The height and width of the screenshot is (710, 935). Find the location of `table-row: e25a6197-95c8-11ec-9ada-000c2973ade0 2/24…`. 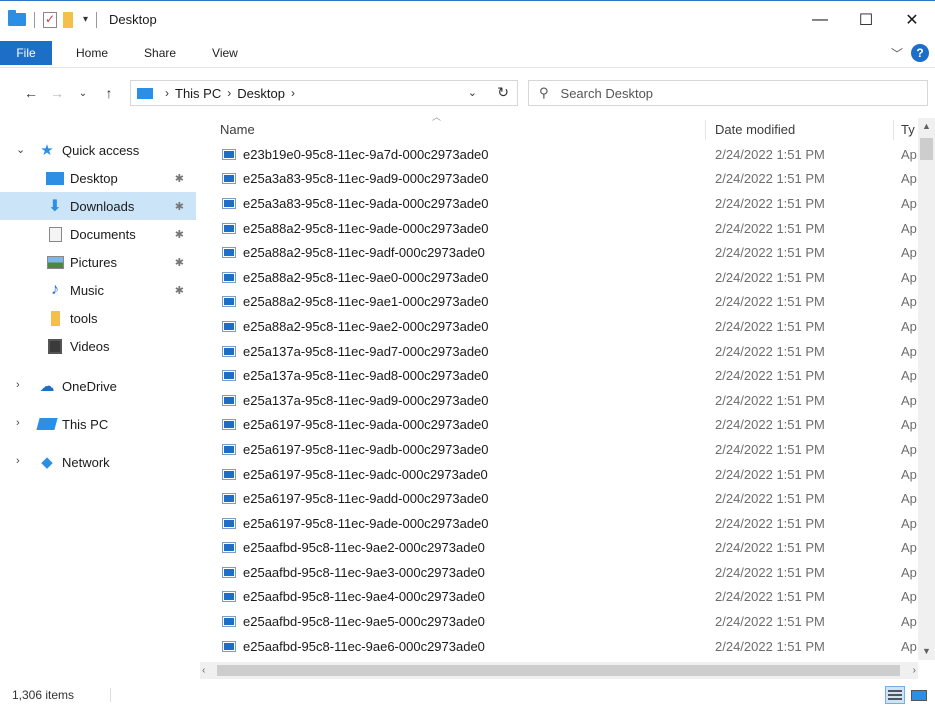

table-row: e25a6197-95c8-11ec-9ada-000c2973ade0 2/24… is located at coordinates (567, 425).